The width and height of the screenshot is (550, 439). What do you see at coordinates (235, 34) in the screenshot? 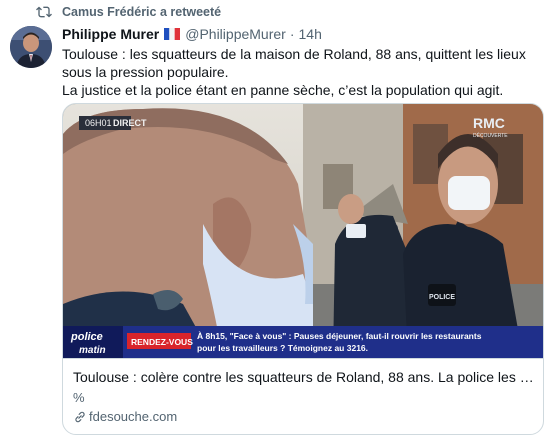
I see `author-handle: @PhilippeMurer` at bounding box center [235, 34].